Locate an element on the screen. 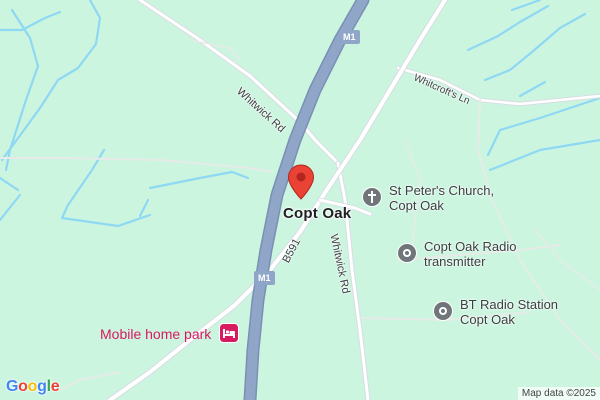 The width and height of the screenshot is (600, 400). poi-label-line2: transmitter is located at coordinates (455, 261).